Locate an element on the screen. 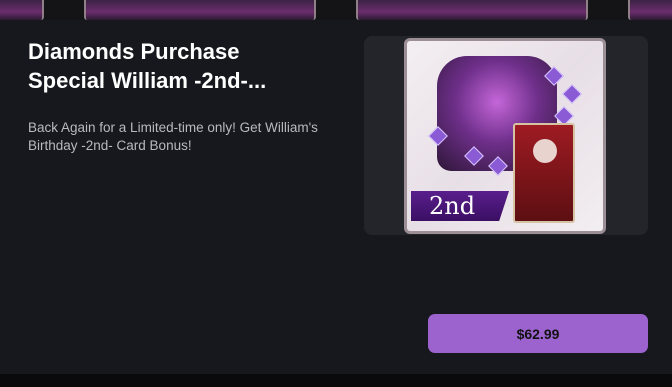 The height and width of the screenshot is (387, 672). next-row-strip is located at coordinates (336, 380).